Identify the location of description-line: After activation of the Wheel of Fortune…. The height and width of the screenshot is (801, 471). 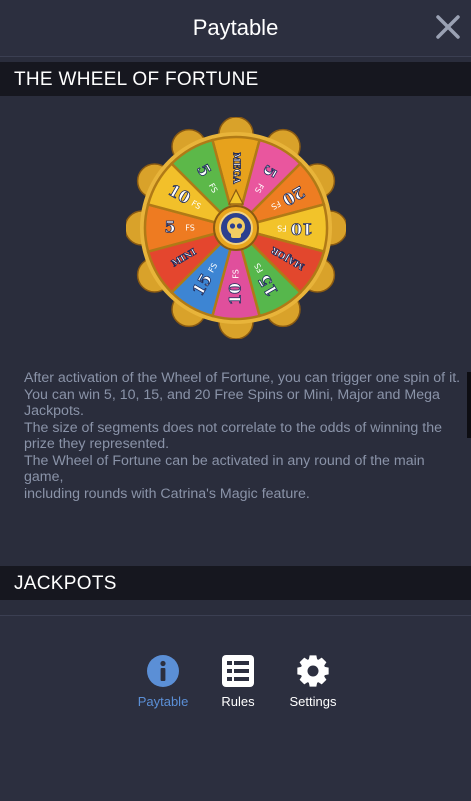
(242, 378).